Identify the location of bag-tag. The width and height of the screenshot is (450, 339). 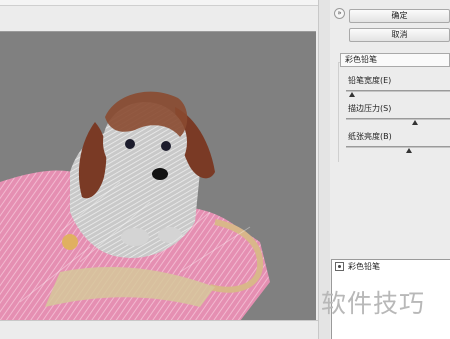
(70, 242).